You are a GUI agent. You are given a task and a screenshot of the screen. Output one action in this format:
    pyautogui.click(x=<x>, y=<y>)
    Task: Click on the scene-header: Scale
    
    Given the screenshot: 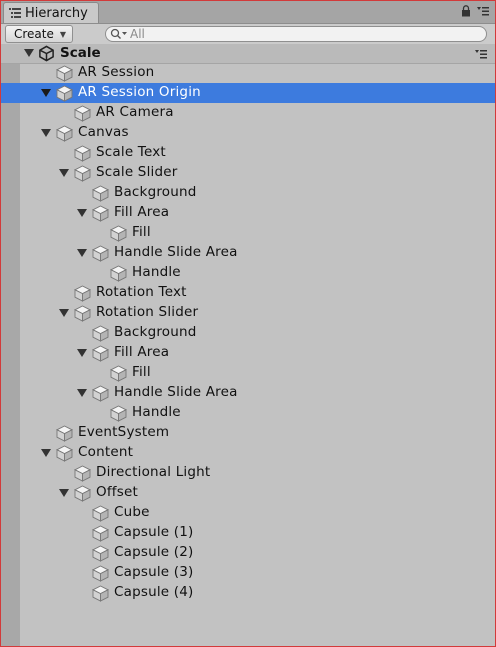 What is the action you would take?
    pyautogui.click(x=248, y=54)
    